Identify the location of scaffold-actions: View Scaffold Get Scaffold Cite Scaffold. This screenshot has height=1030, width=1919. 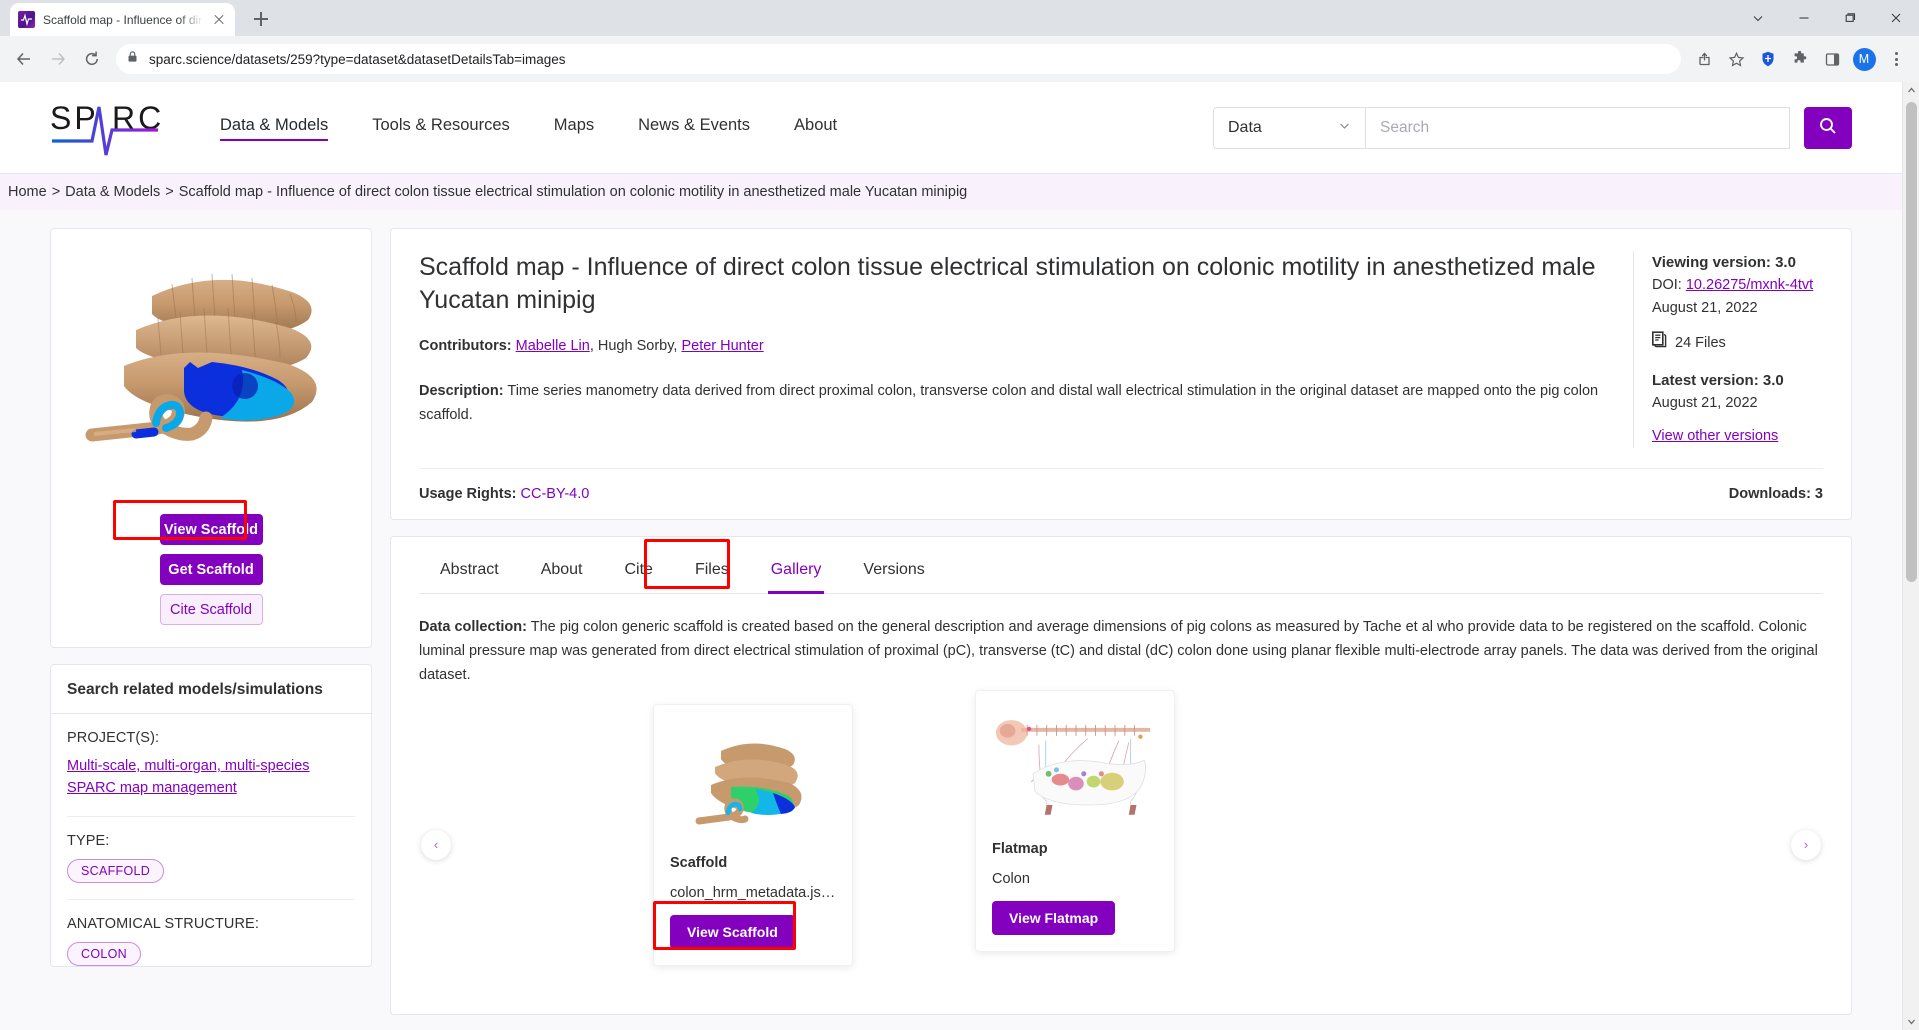
(211, 569).